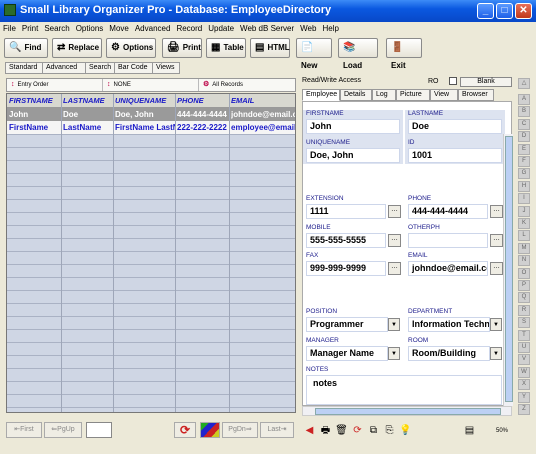 The image size is (536, 454). What do you see at coordinates (524, 248) in the screenshot?
I see `alphabet-letter-m: M` at bounding box center [524, 248].